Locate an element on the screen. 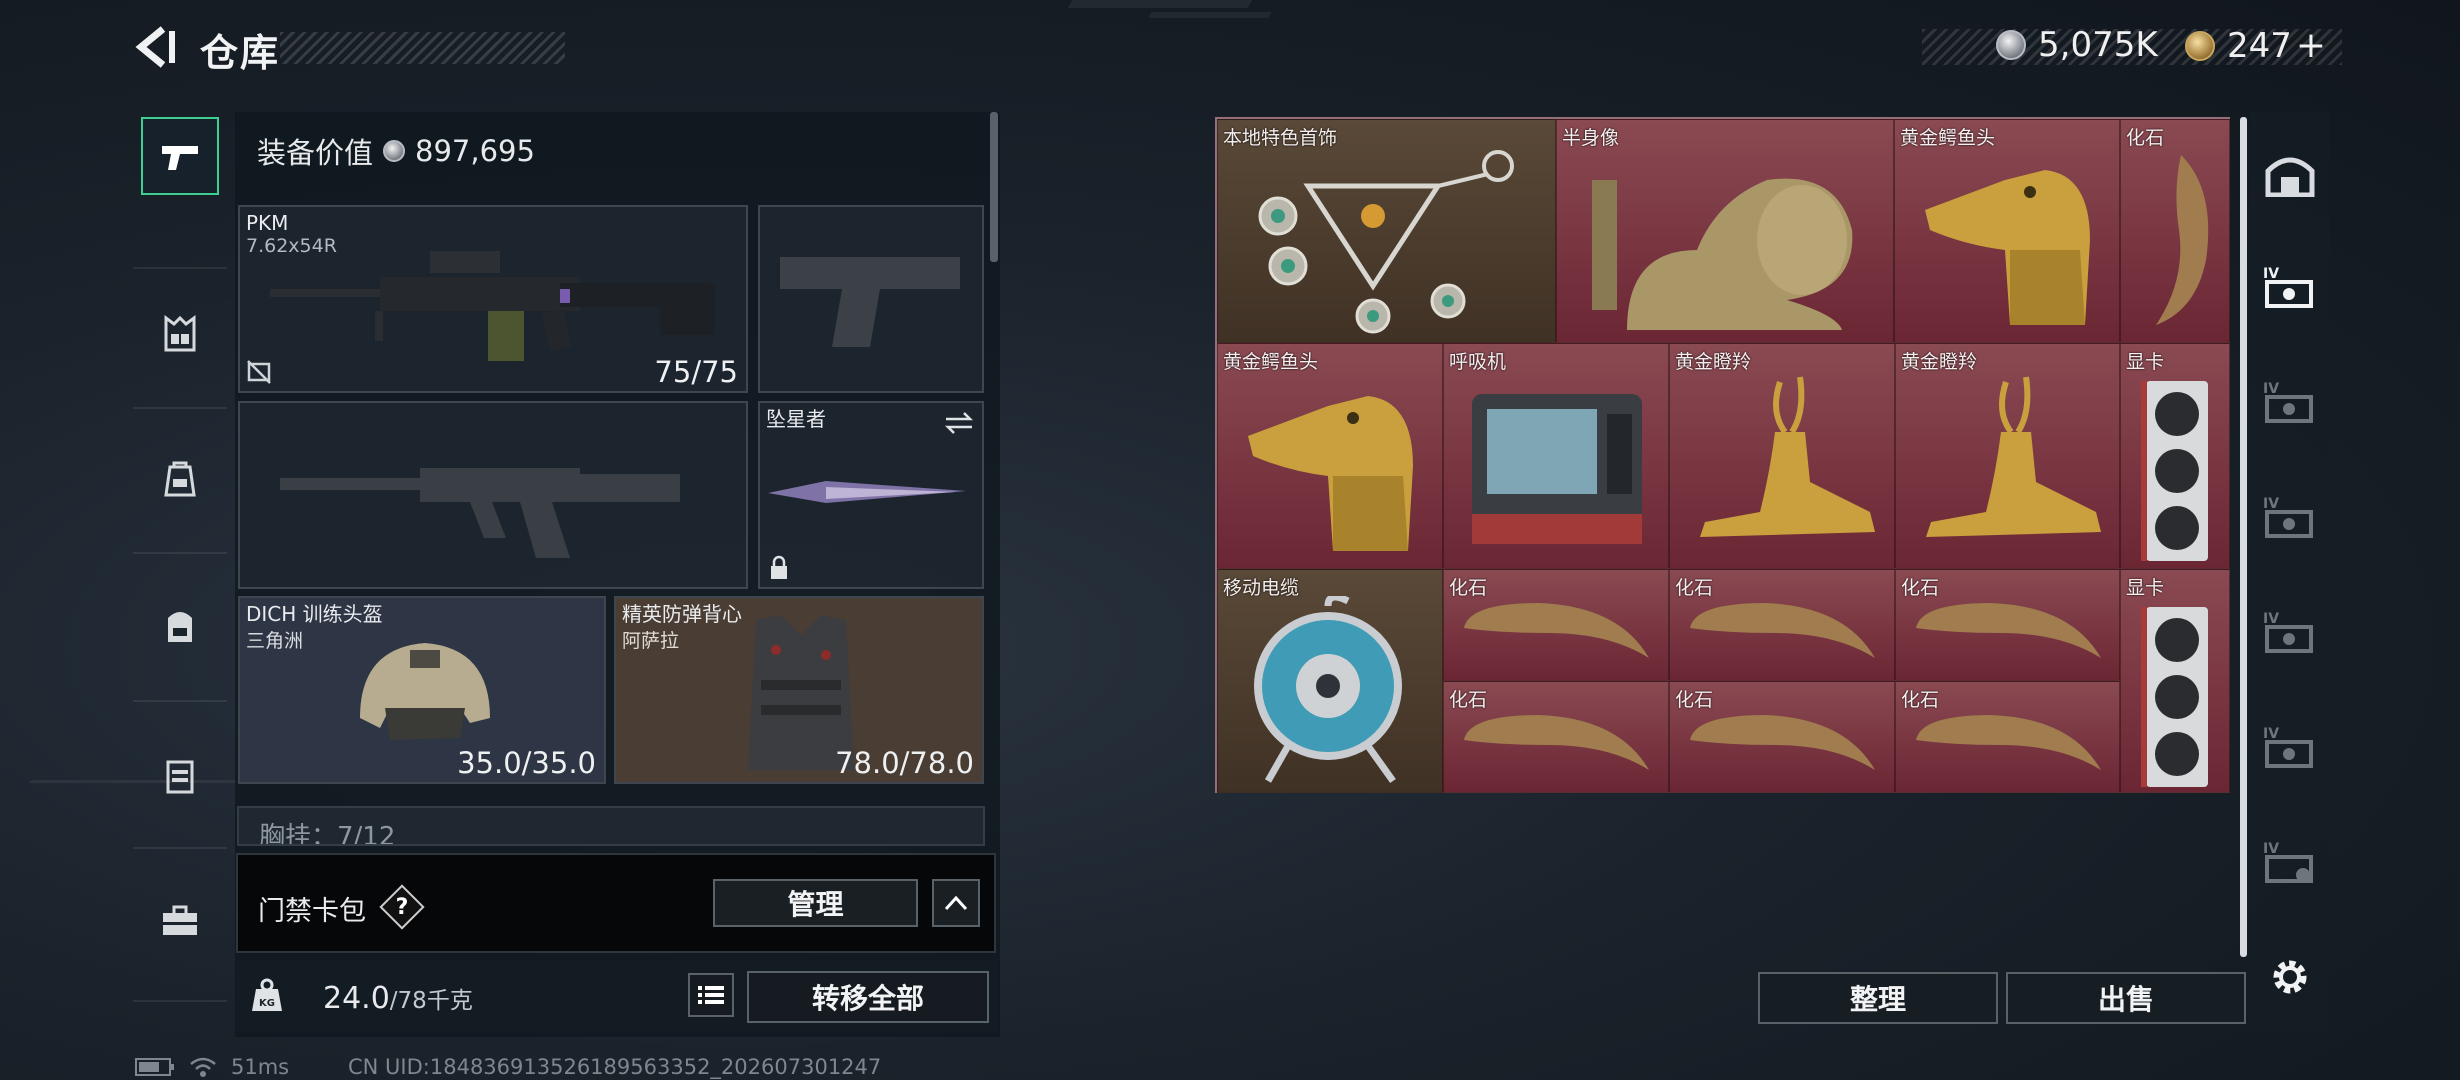 The height and width of the screenshot is (1080, 2460). status-bar: 51ms is located at coordinates (212, 1067).